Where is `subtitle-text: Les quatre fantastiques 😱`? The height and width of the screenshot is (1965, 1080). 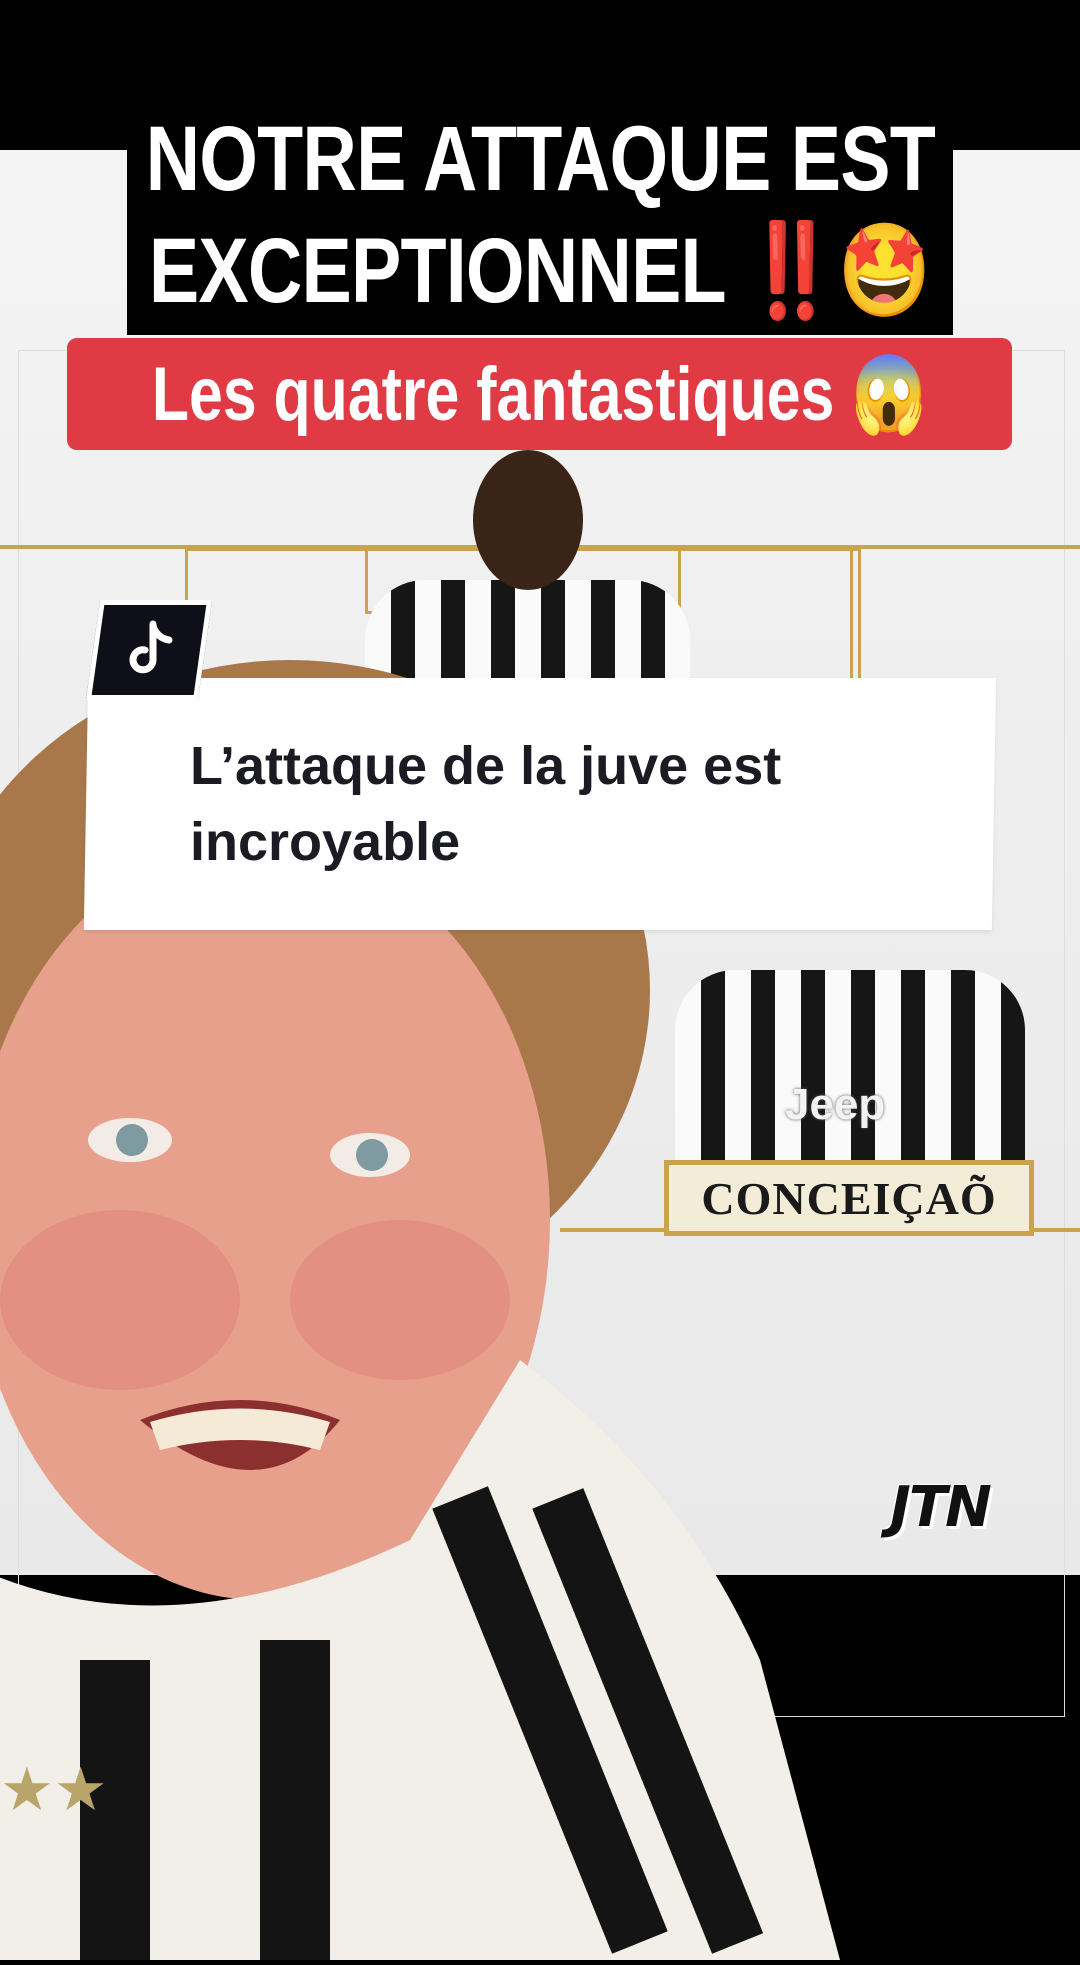 subtitle-text: Les quatre fantastiques 😱 is located at coordinates (539, 394).